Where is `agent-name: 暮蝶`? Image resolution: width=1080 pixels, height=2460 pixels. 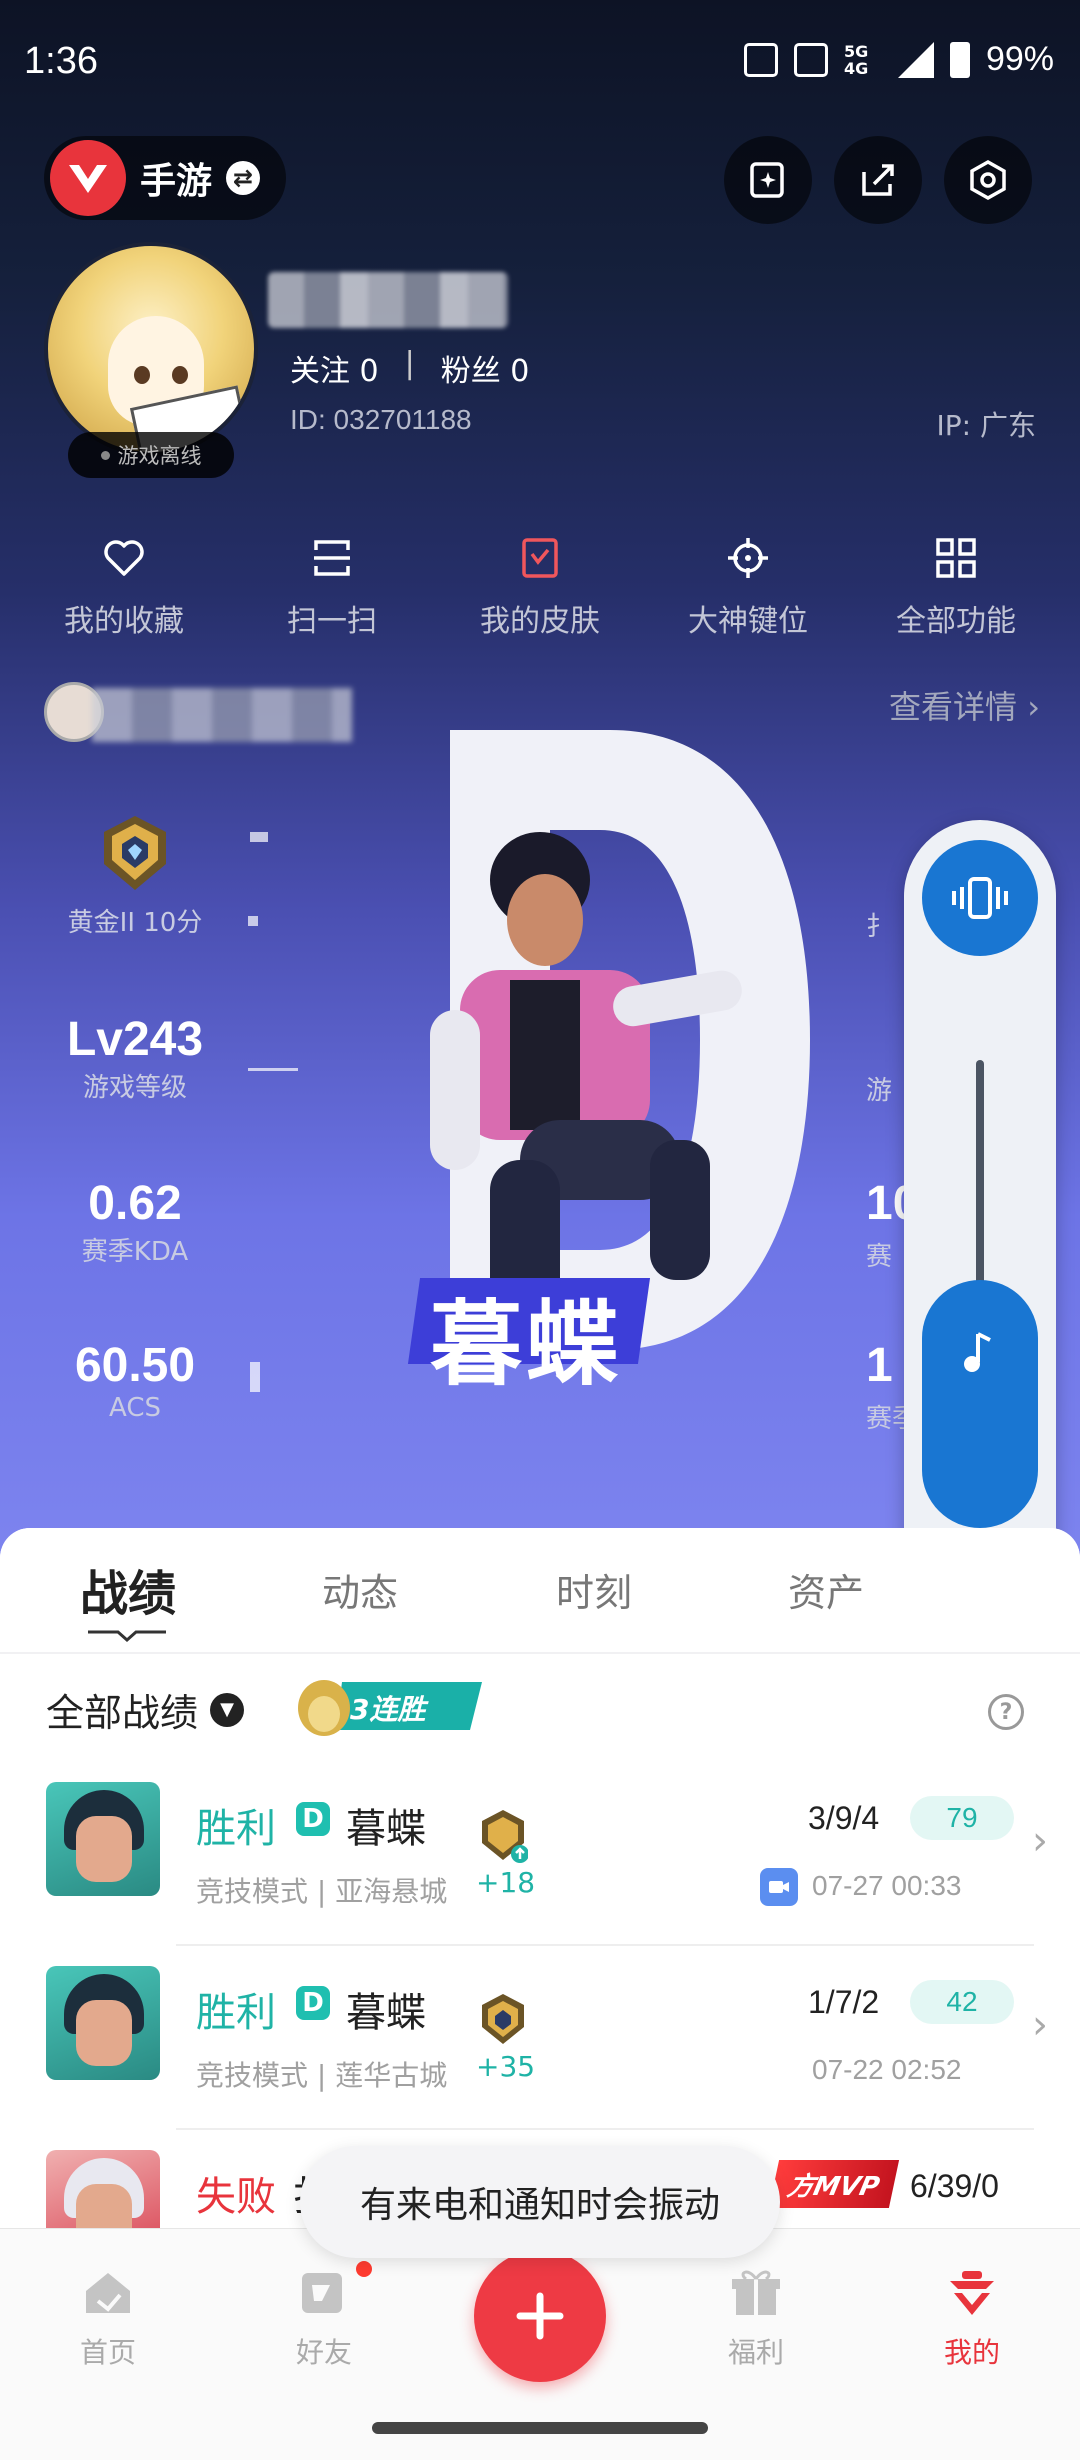
agent-name: 暮蝶 is located at coordinates (526, 1344).